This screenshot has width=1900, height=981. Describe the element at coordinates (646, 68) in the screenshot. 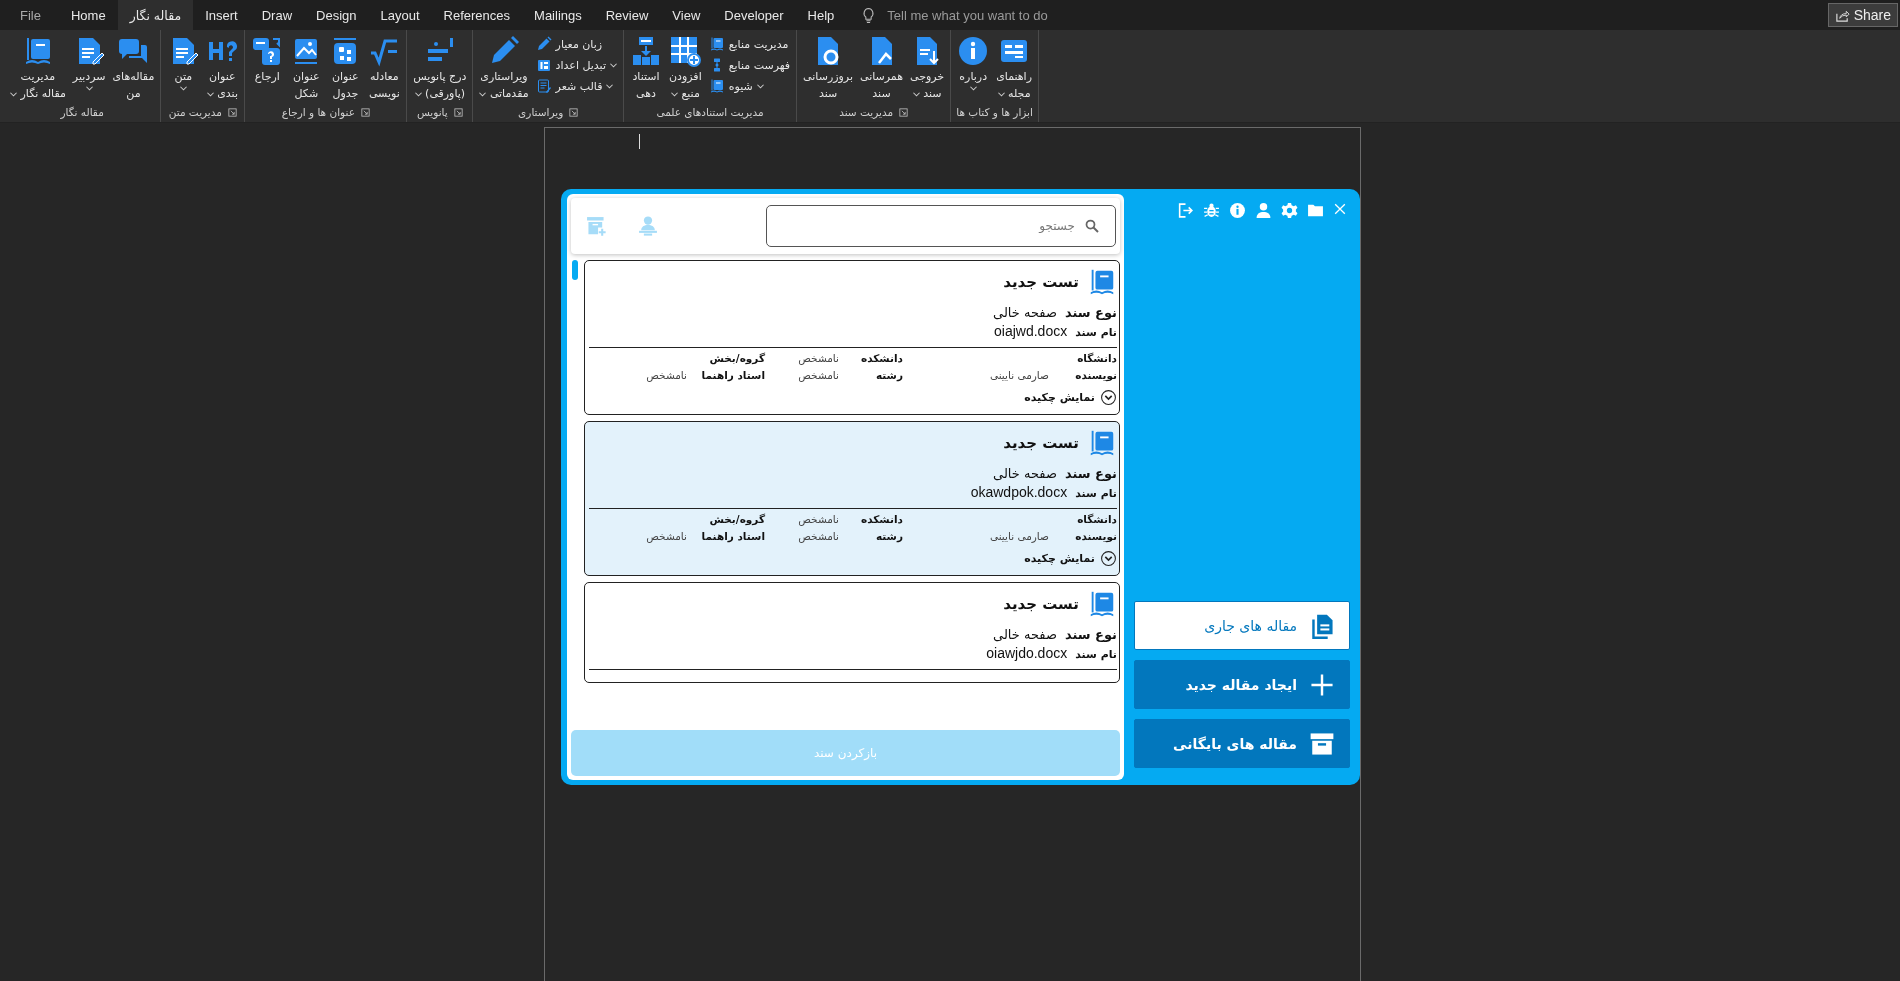

I see `ribbon-button: استناد دهی` at that location.